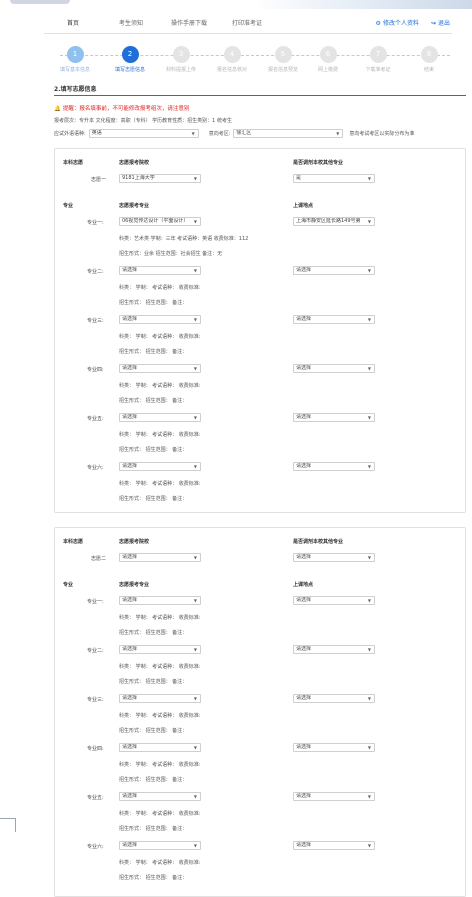  Describe the element at coordinates (181, 54) in the screenshot. I see `step-number: 3` at that location.